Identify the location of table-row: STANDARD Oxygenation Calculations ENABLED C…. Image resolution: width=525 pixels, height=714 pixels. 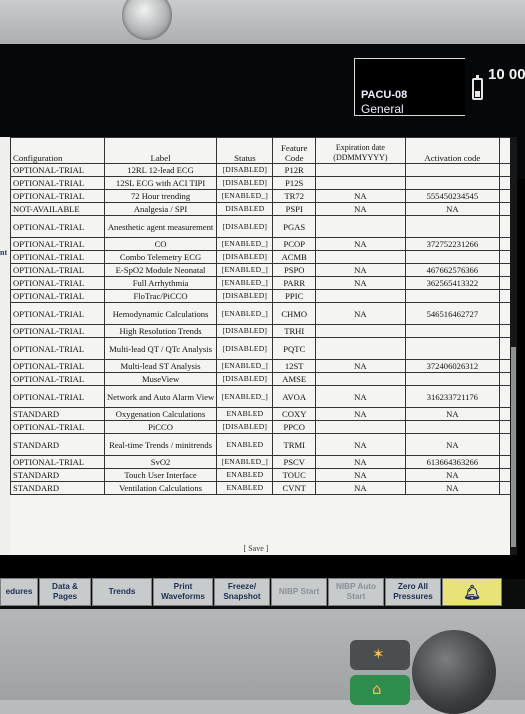
(261, 414).